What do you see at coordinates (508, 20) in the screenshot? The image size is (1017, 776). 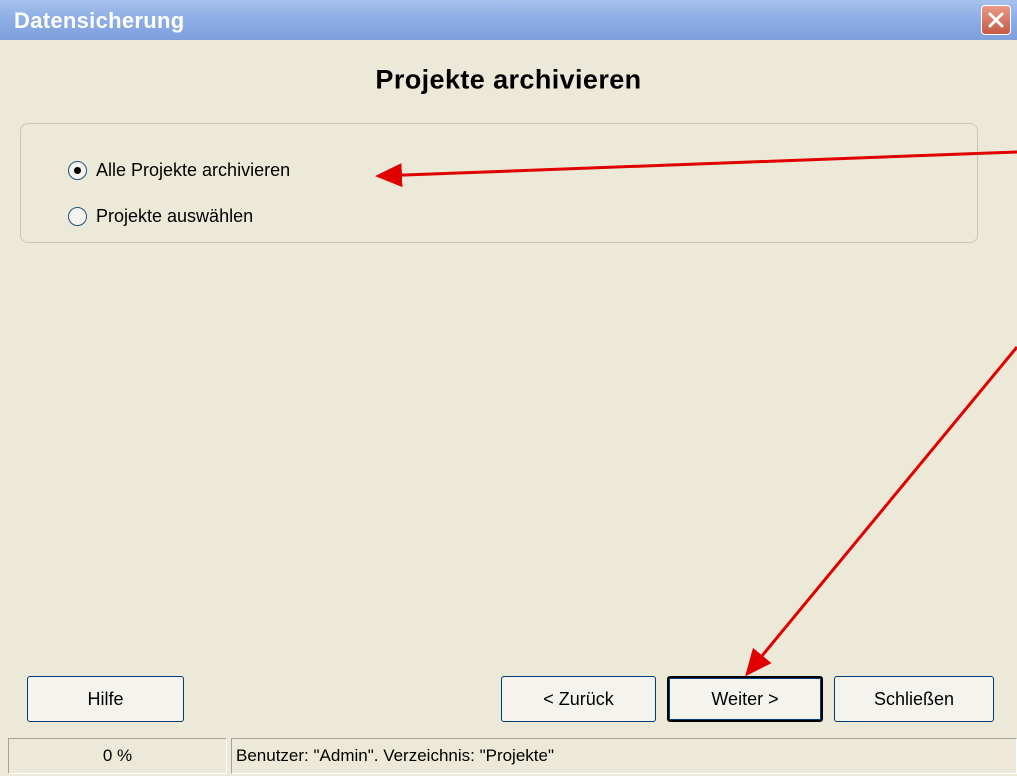 I see `title-bar: Datensicherung` at bounding box center [508, 20].